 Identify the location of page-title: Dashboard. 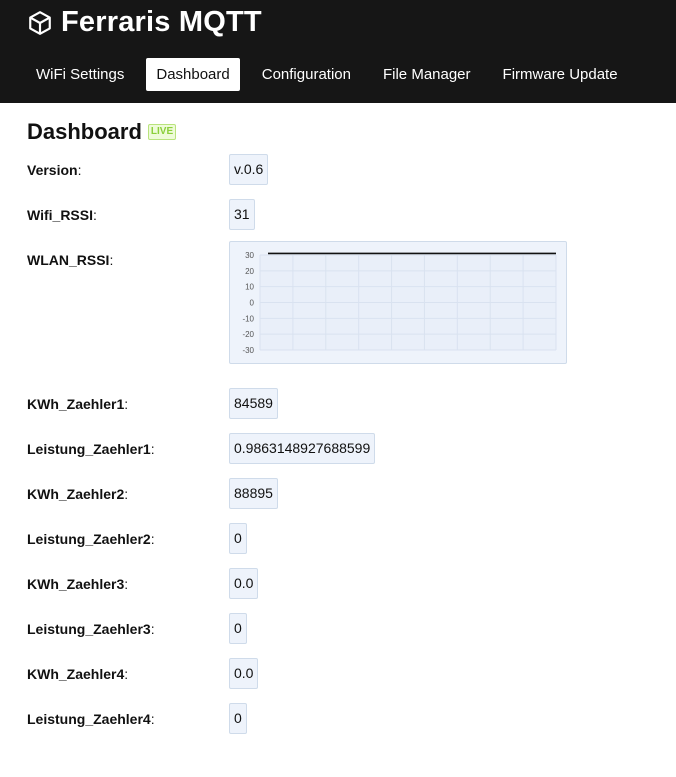
(84, 131).